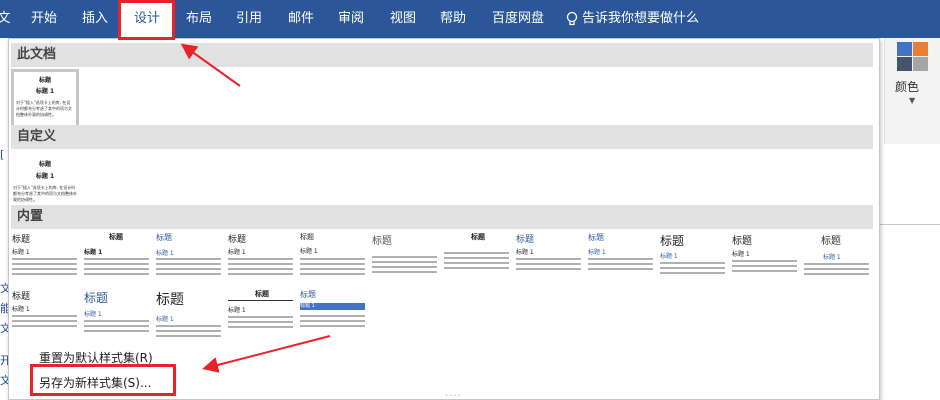  Describe the element at coordinates (189, 318) in the screenshot. I see `builtin-style-15: 标题 标题 1` at that location.